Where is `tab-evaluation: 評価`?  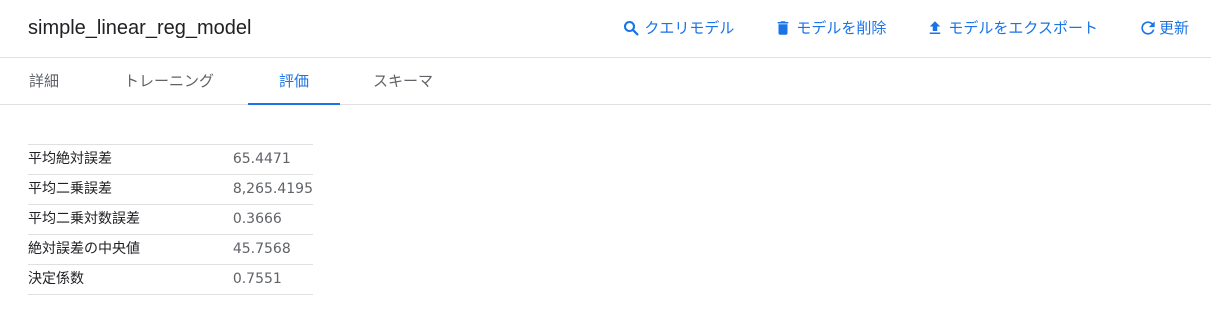
tab-evaluation: 評価 is located at coordinates (294, 81).